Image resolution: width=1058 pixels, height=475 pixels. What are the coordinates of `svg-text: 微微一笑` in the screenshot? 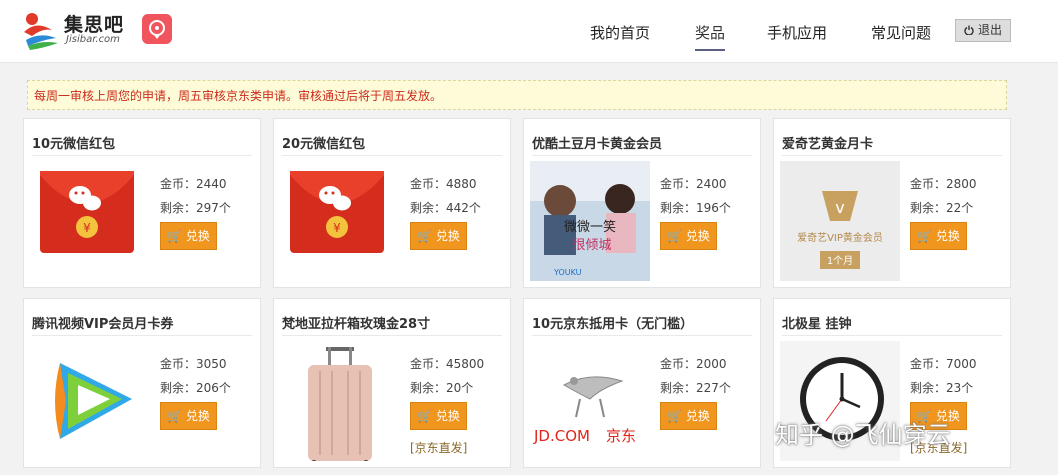 It's located at (590, 227).